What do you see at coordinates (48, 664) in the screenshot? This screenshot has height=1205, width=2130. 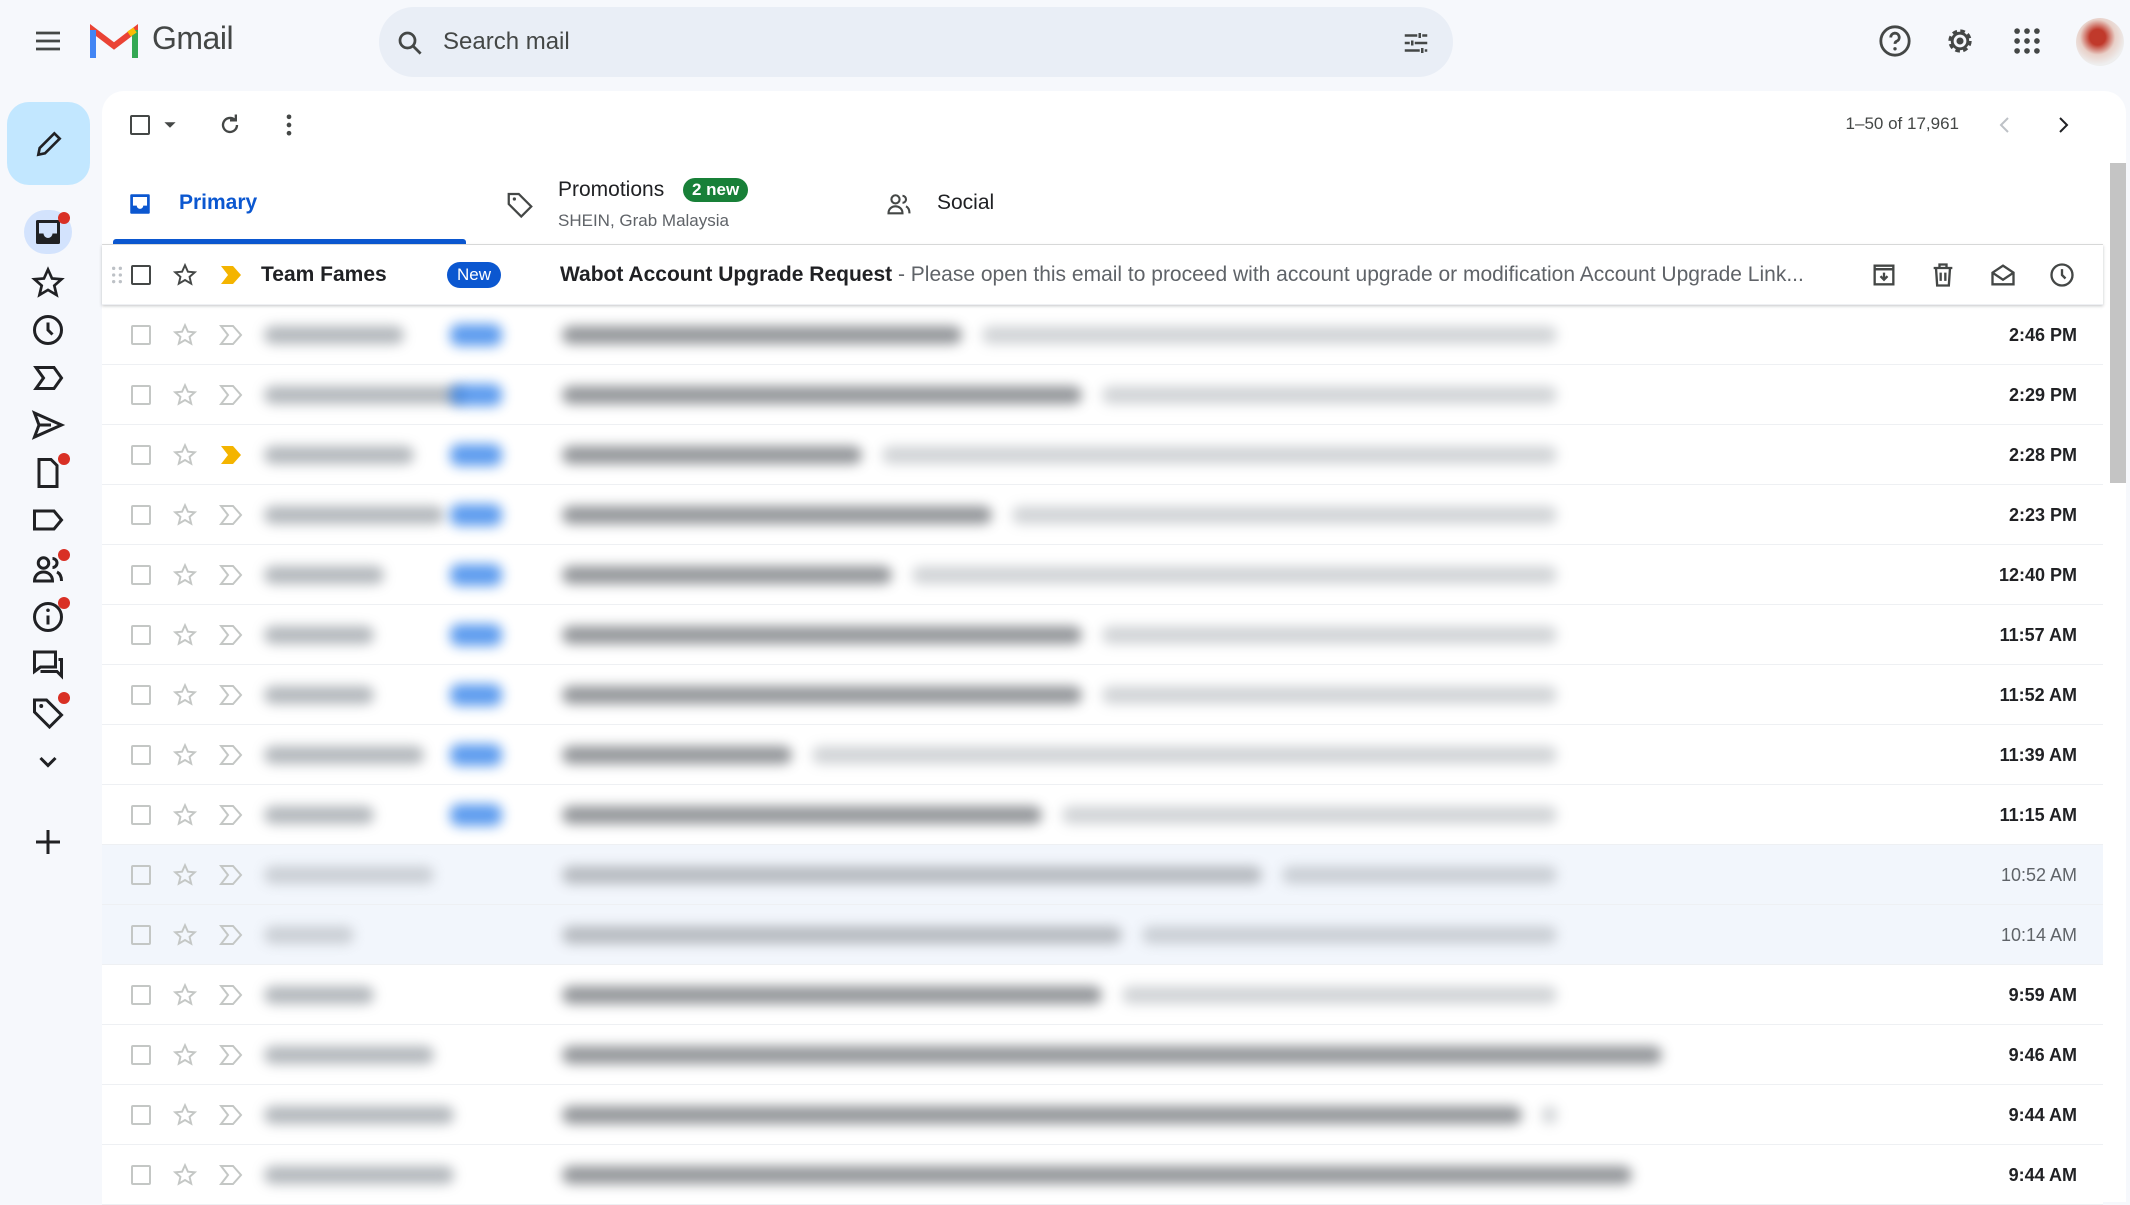 I see `forums-icon` at bounding box center [48, 664].